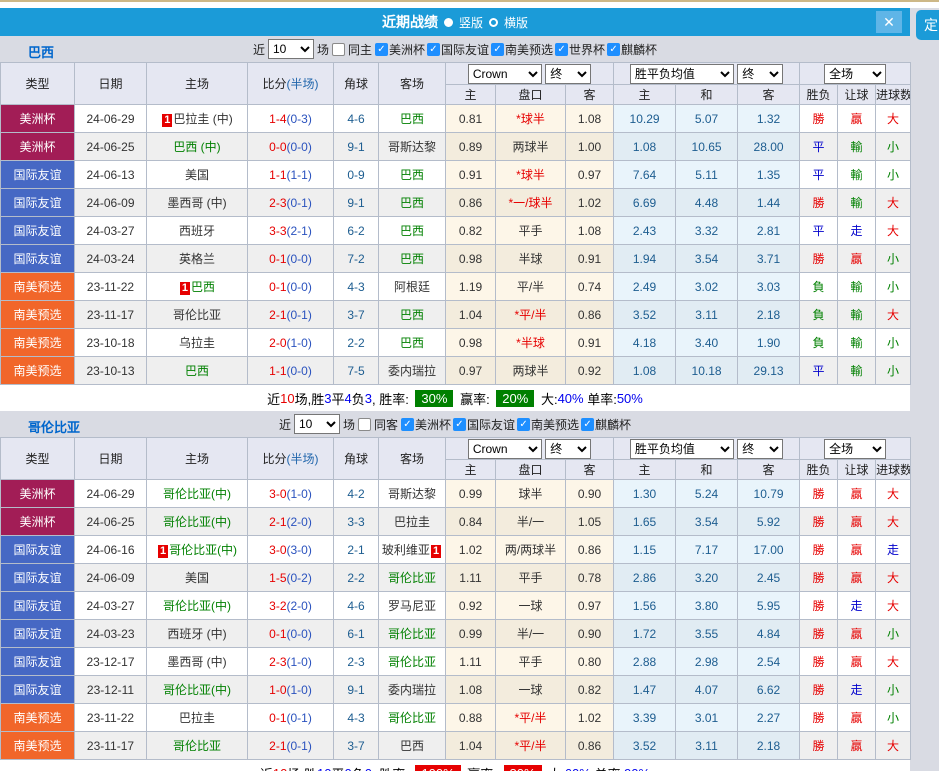 Image resolution: width=939 pixels, height=771 pixels. Describe the element at coordinates (196, 746) in the screenshot. I see `home-team-name: 哥伦比亚` at that location.